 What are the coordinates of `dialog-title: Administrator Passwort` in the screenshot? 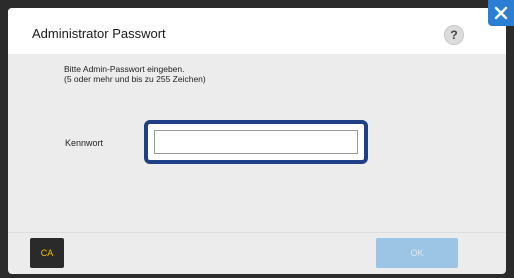 It's located at (99, 33).